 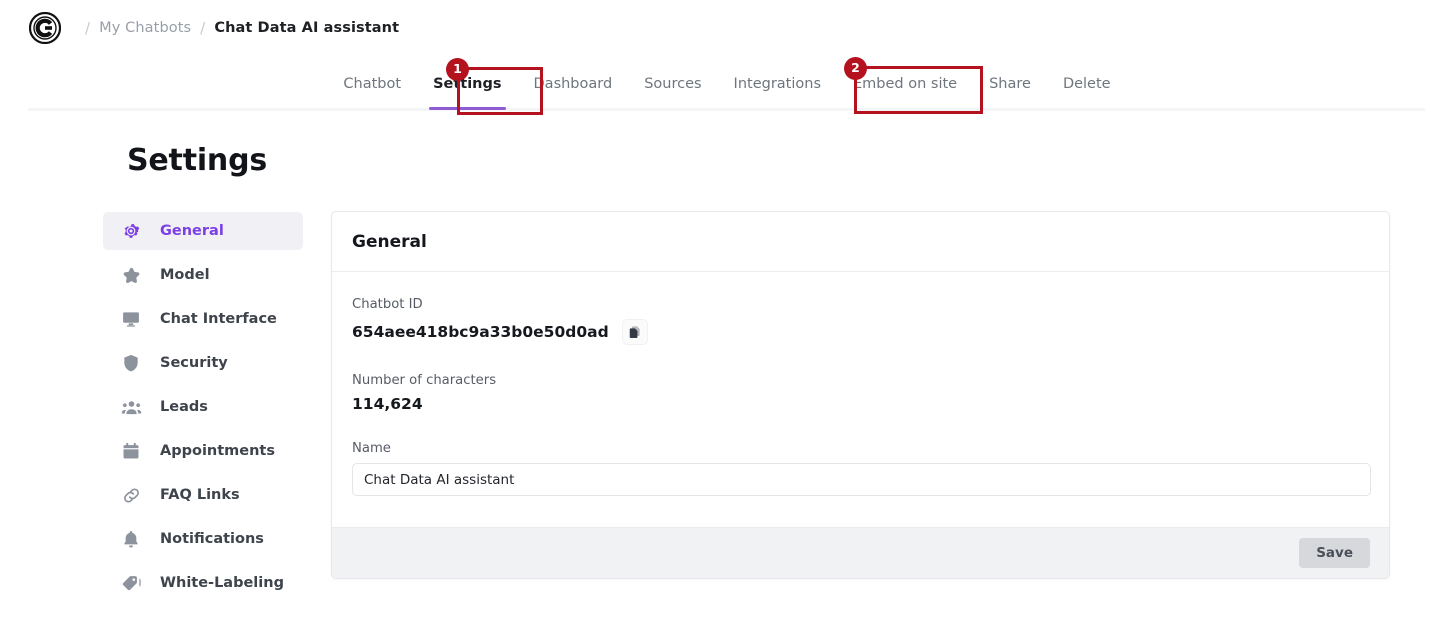 I want to click on sidebar-item-white-labeling: White-Labeling, so click(x=203, y=583).